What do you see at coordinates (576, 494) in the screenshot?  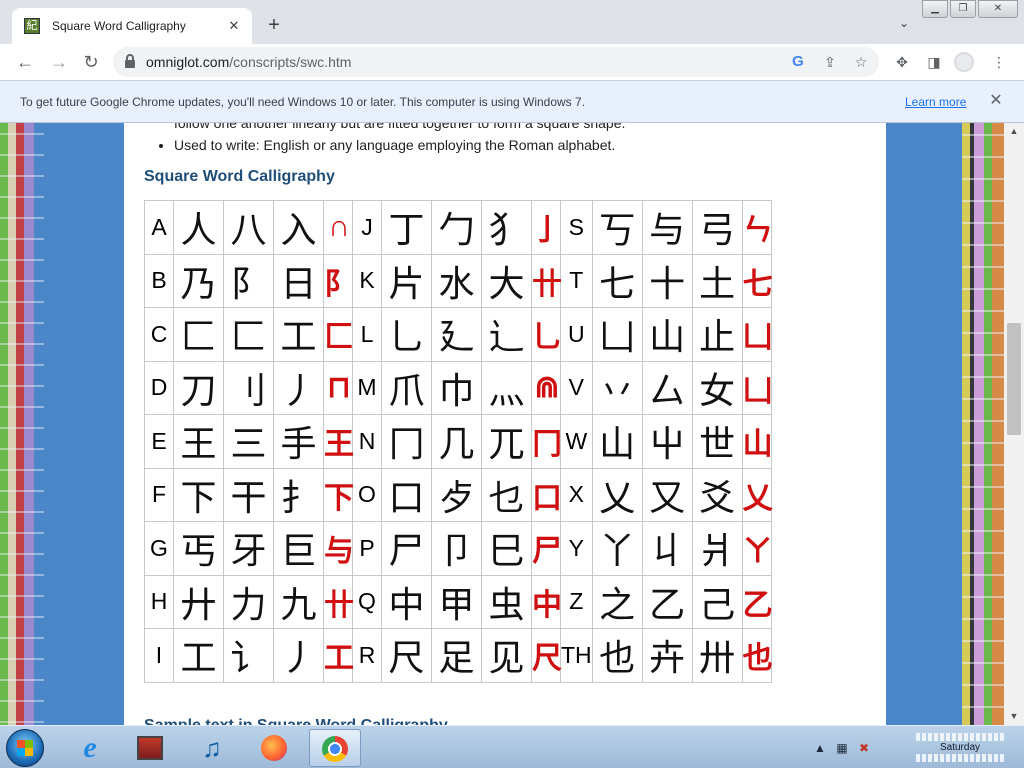 I see `latin-letter-cell: X` at bounding box center [576, 494].